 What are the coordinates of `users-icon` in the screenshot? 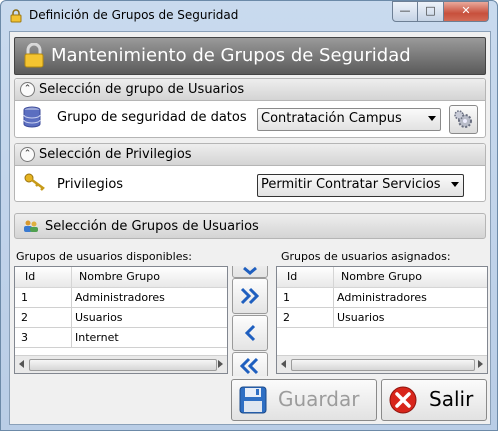 It's located at (31, 226).